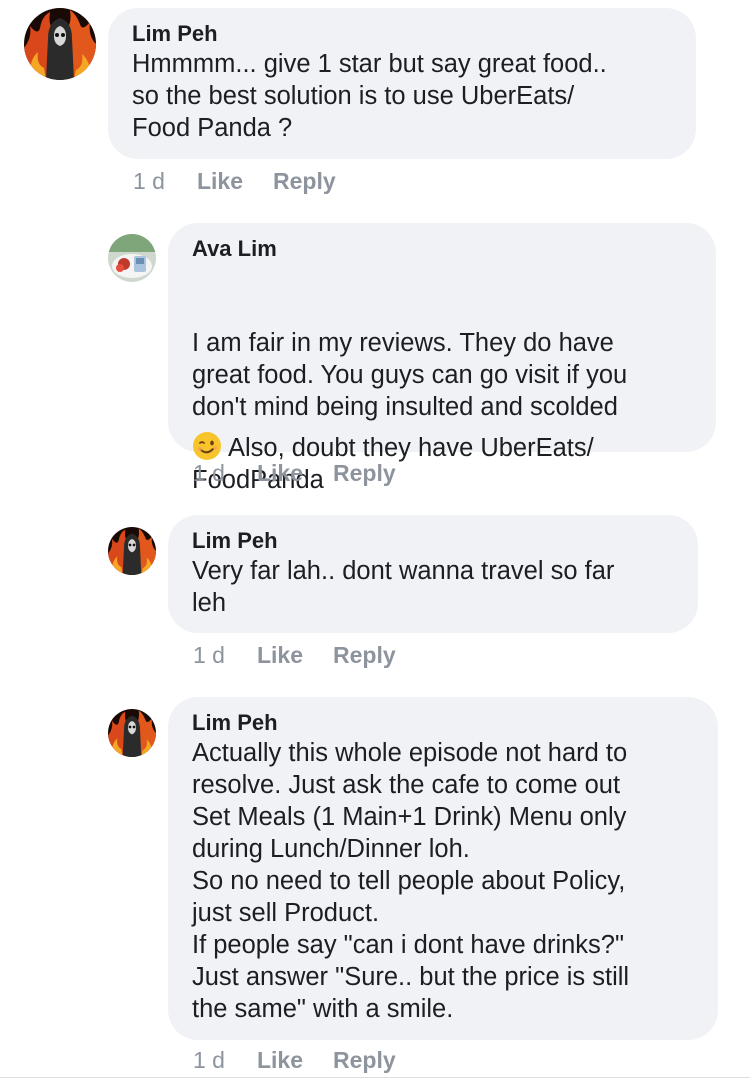 The image size is (750, 1080). What do you see at coordinates (442, 249) in the screenshot?
I see `comment-author: Ava Lim` at bounding box center [442, 249].